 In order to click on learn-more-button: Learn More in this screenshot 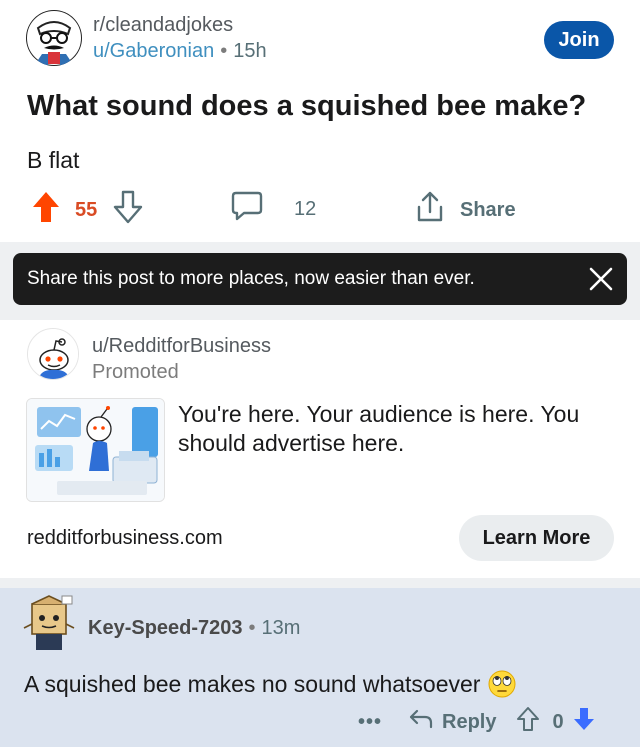, I will do `click(536, 538)`.